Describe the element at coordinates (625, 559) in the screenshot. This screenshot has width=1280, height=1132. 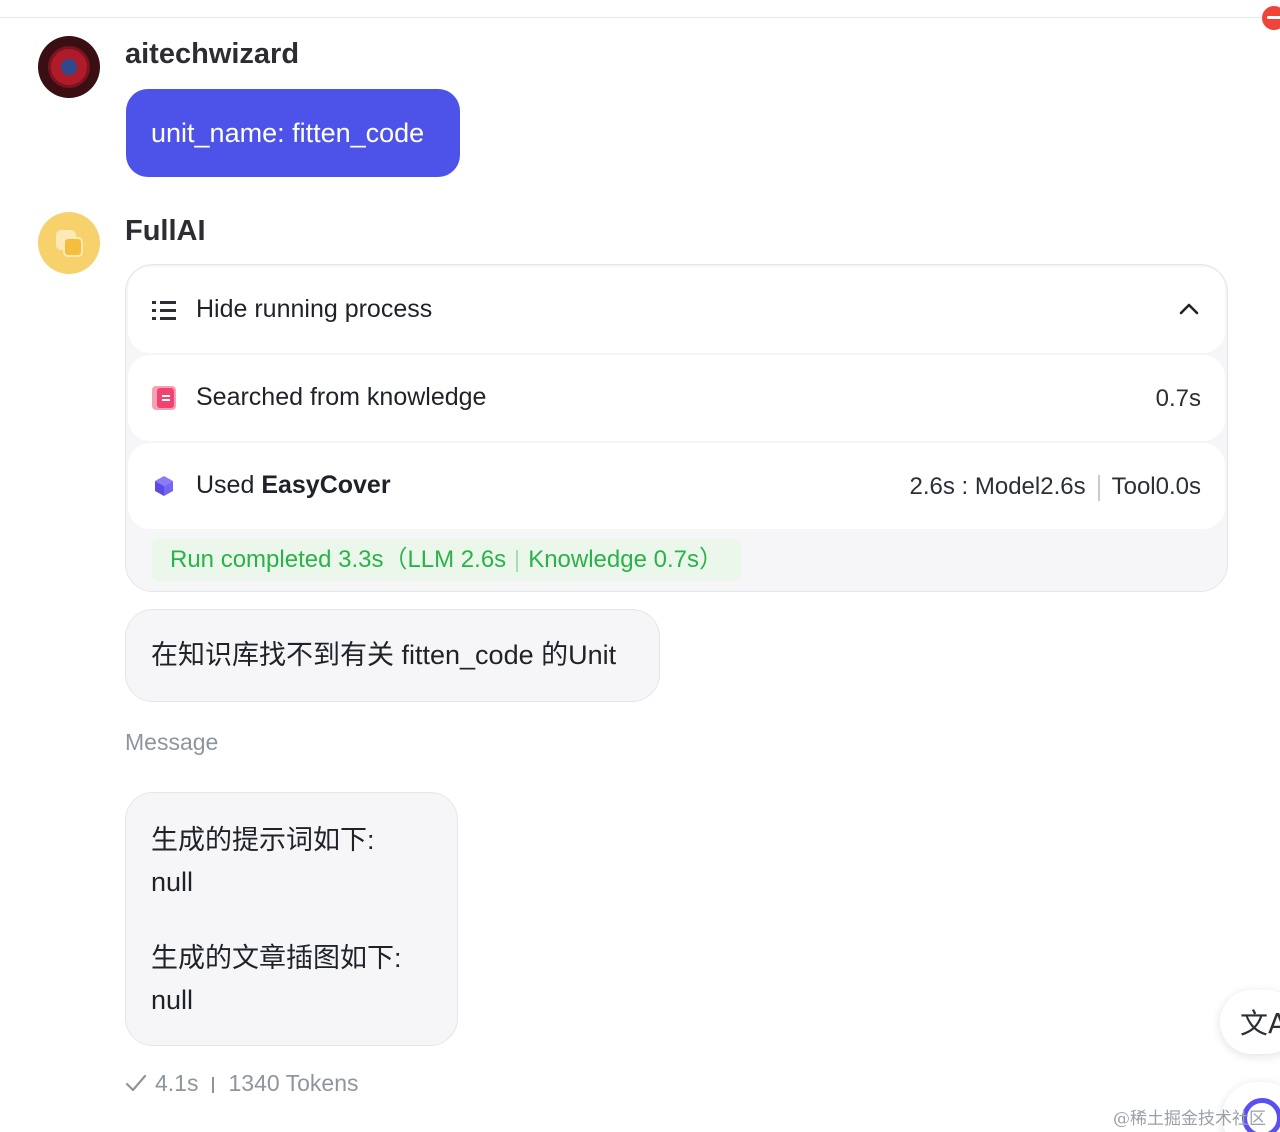
I see `knowledge-status-text: Knowledge 0.7s）` at that location.